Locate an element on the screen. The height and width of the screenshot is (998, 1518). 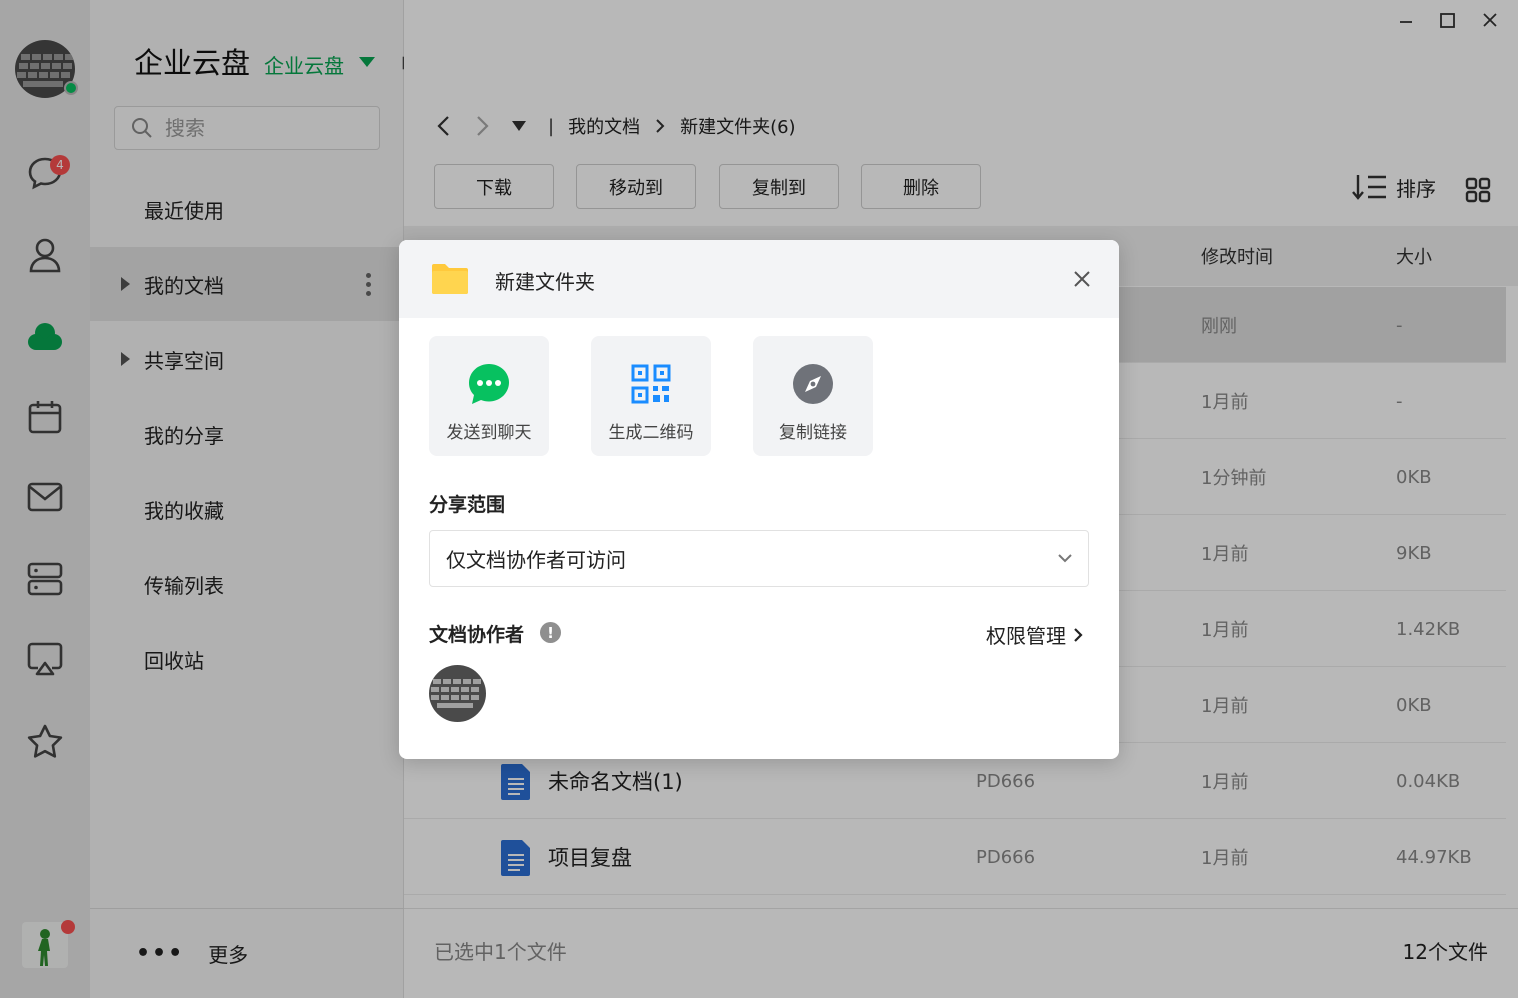
chevron-down-icon is located at coordinates (1065, 558).